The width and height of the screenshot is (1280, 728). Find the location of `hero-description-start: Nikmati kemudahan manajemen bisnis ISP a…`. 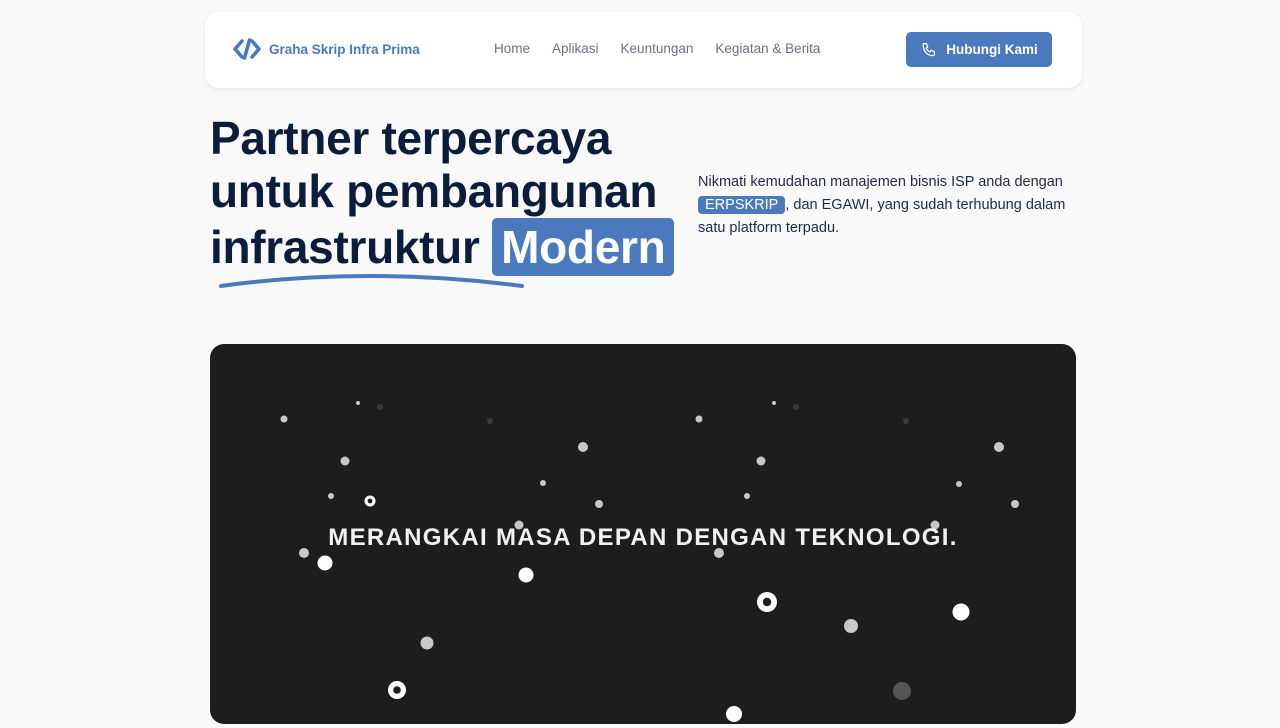

hero-description-start: Nikmati kemudahan manajemen bisnis ISP a… is located at coordinates (880, 181).